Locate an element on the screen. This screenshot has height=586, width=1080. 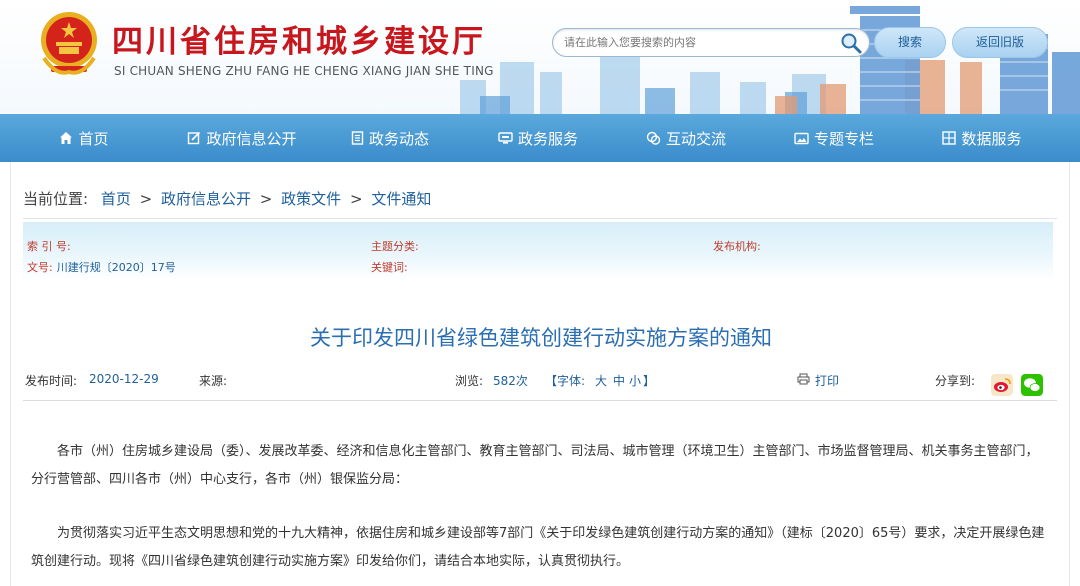
views-count: 582次 is located at coordinates (510, 381).